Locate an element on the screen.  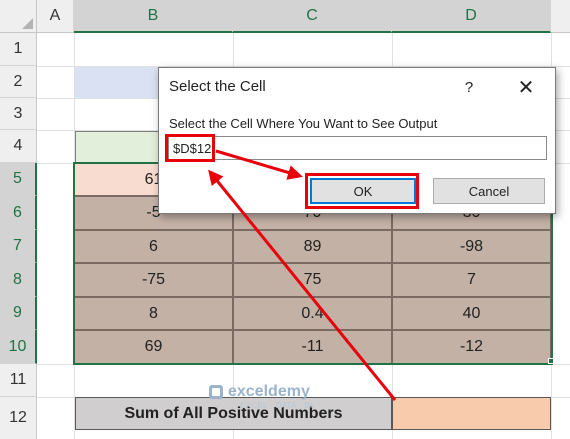
column-header-c: C is located at coordinates (312, 16).